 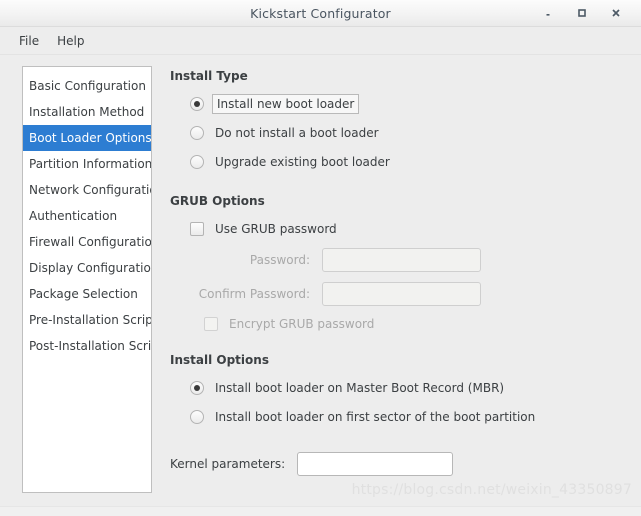 I want to click on kernel-parameters-label: Kernel parameters:, so click(x=228, y=464).